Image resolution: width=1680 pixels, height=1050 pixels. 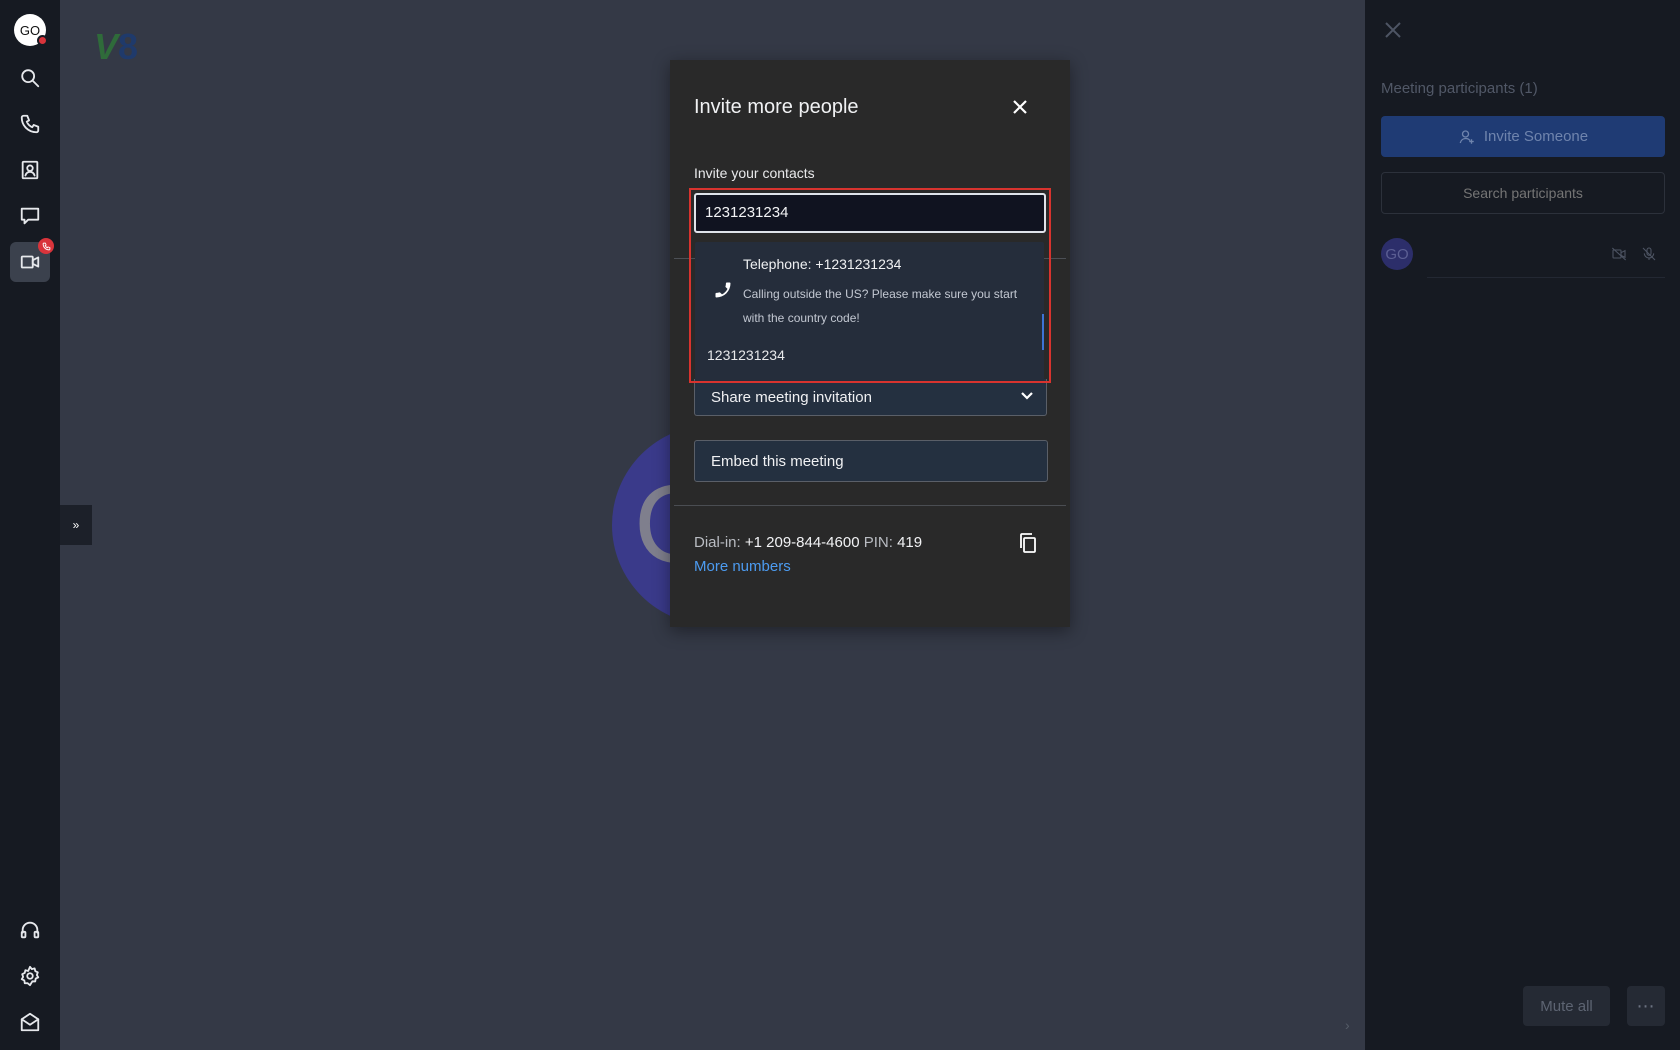 I want to click on double-chevron-right-icon: », so click(x=76, y=525).